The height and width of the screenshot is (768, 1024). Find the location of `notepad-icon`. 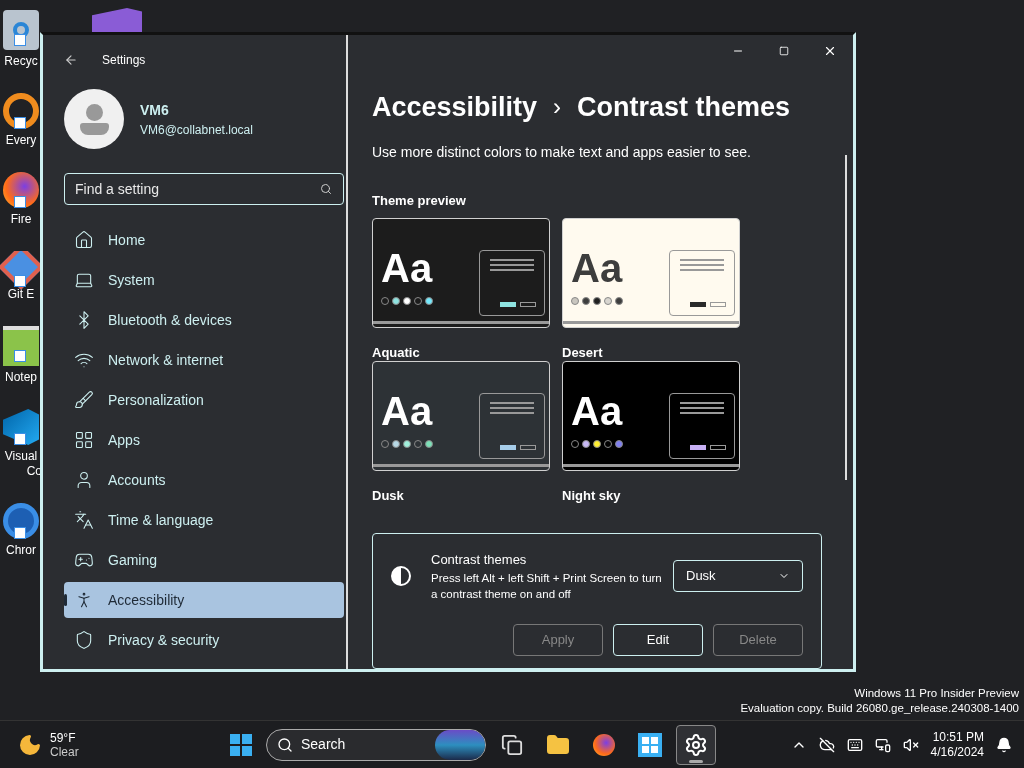

notepad-icon is located at coordinates (21, 346).